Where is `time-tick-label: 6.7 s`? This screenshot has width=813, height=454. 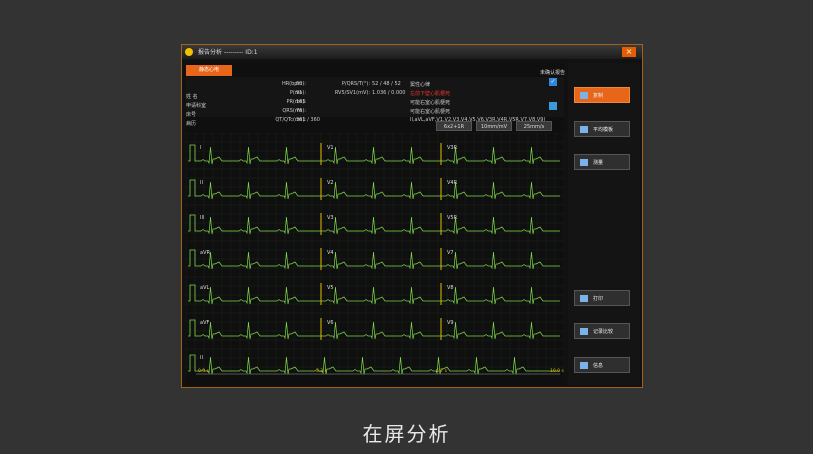
time-tick-label: 6.7 s is located at coordinates (442, 371).